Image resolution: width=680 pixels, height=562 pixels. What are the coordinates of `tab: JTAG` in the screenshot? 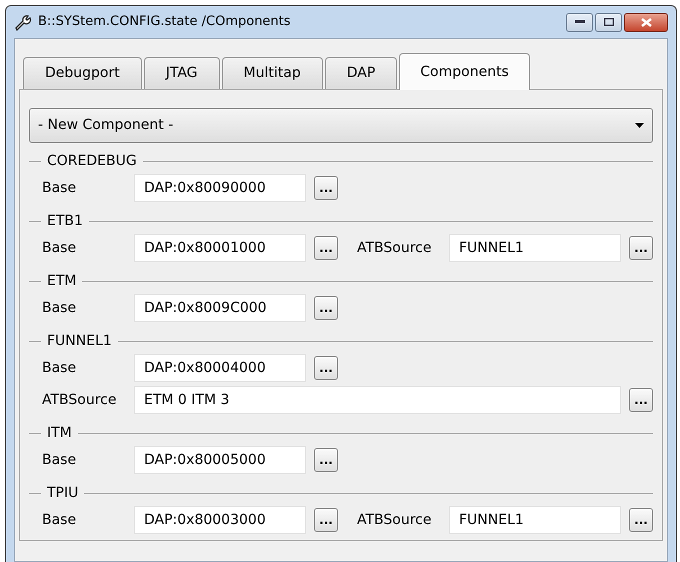 It's located at (182, 73).